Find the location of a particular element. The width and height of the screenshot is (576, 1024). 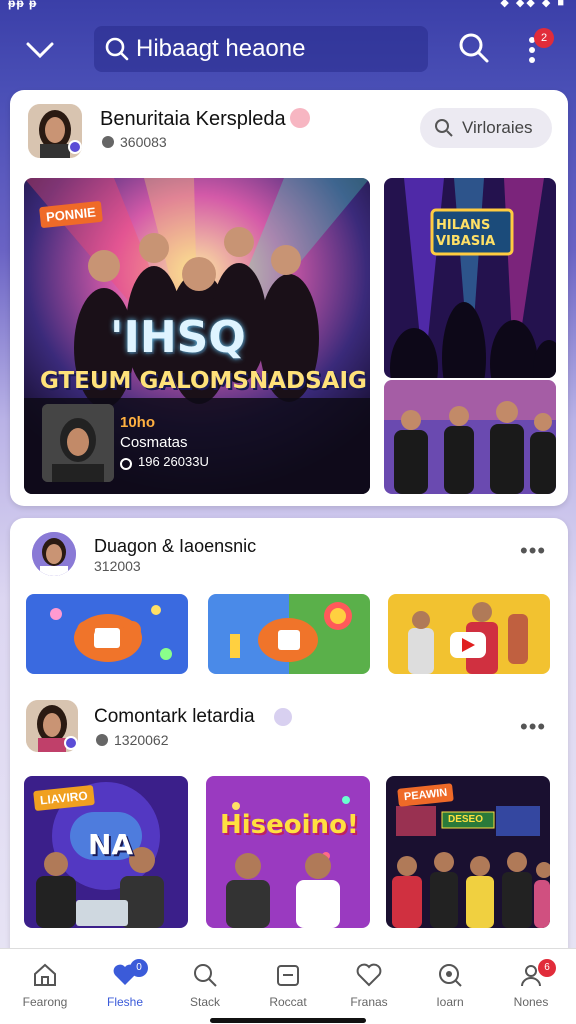

channel-meta: 360083 is located at coordinates (143, 142).